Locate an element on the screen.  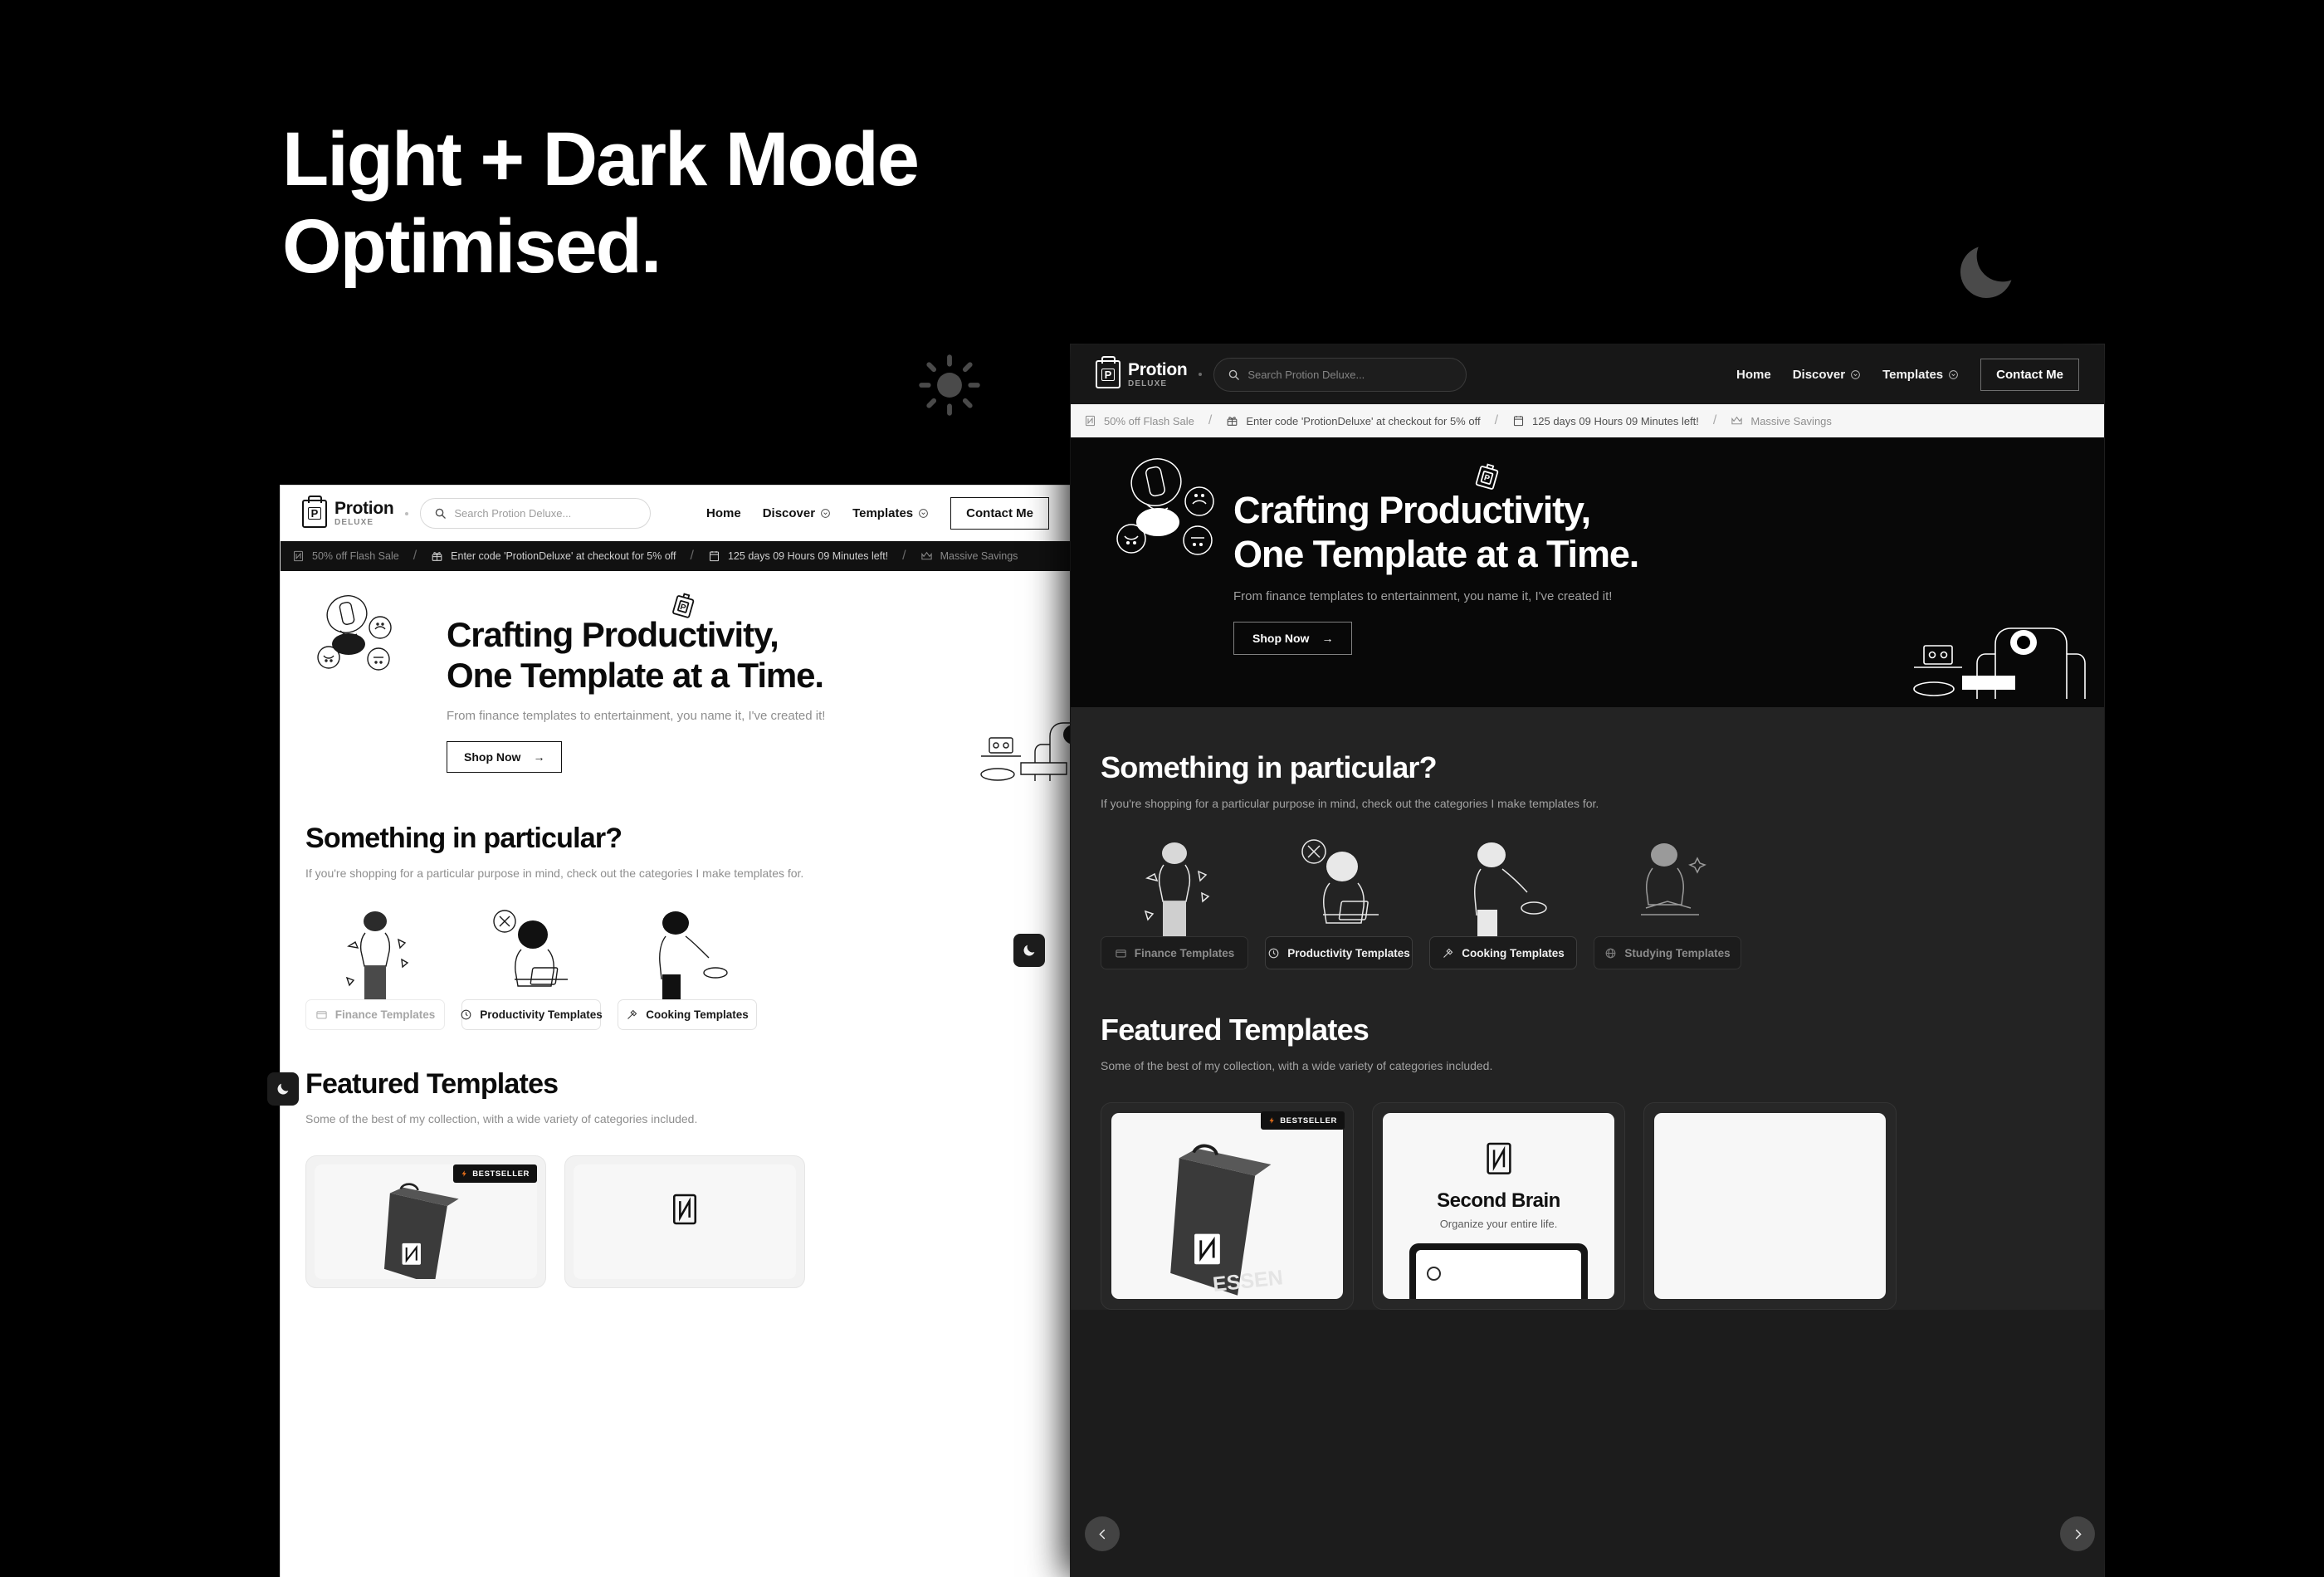
logo-title: Protion is located at coordinates (364, 509).